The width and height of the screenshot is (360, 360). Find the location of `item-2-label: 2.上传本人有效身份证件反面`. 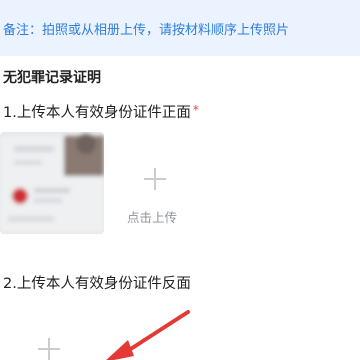

item-2-label: 2.上传本人有效身份证件反面 is located at coordinates (97, 284).